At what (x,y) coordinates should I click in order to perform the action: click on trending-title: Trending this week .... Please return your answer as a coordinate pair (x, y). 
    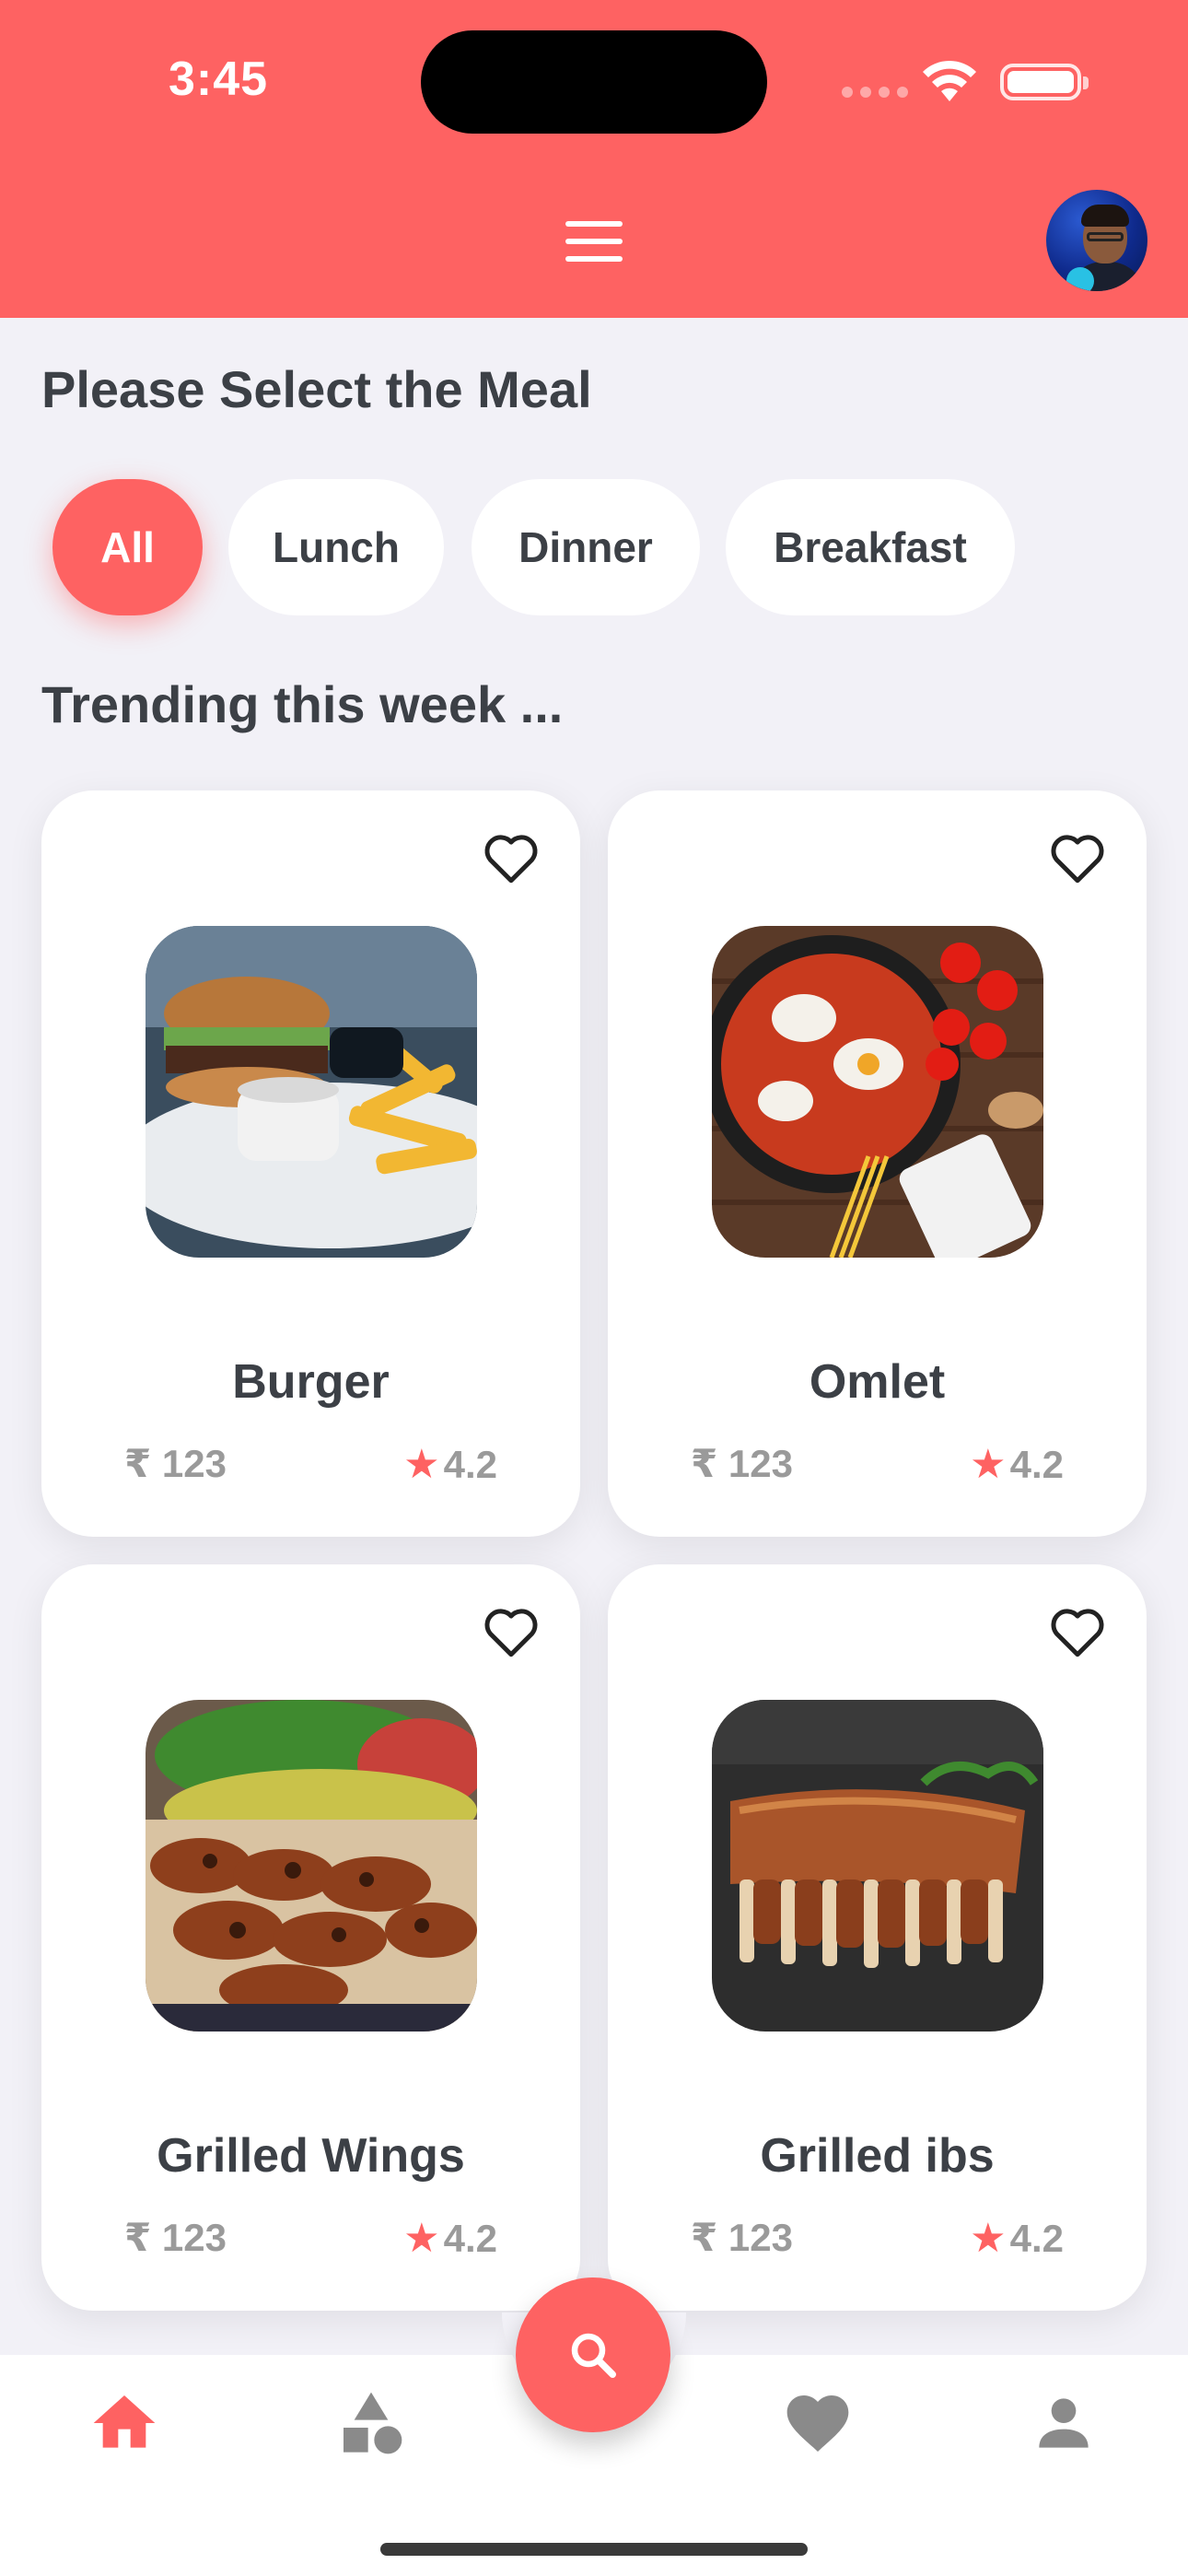
    Looking at the image, I should click on (302, 704).